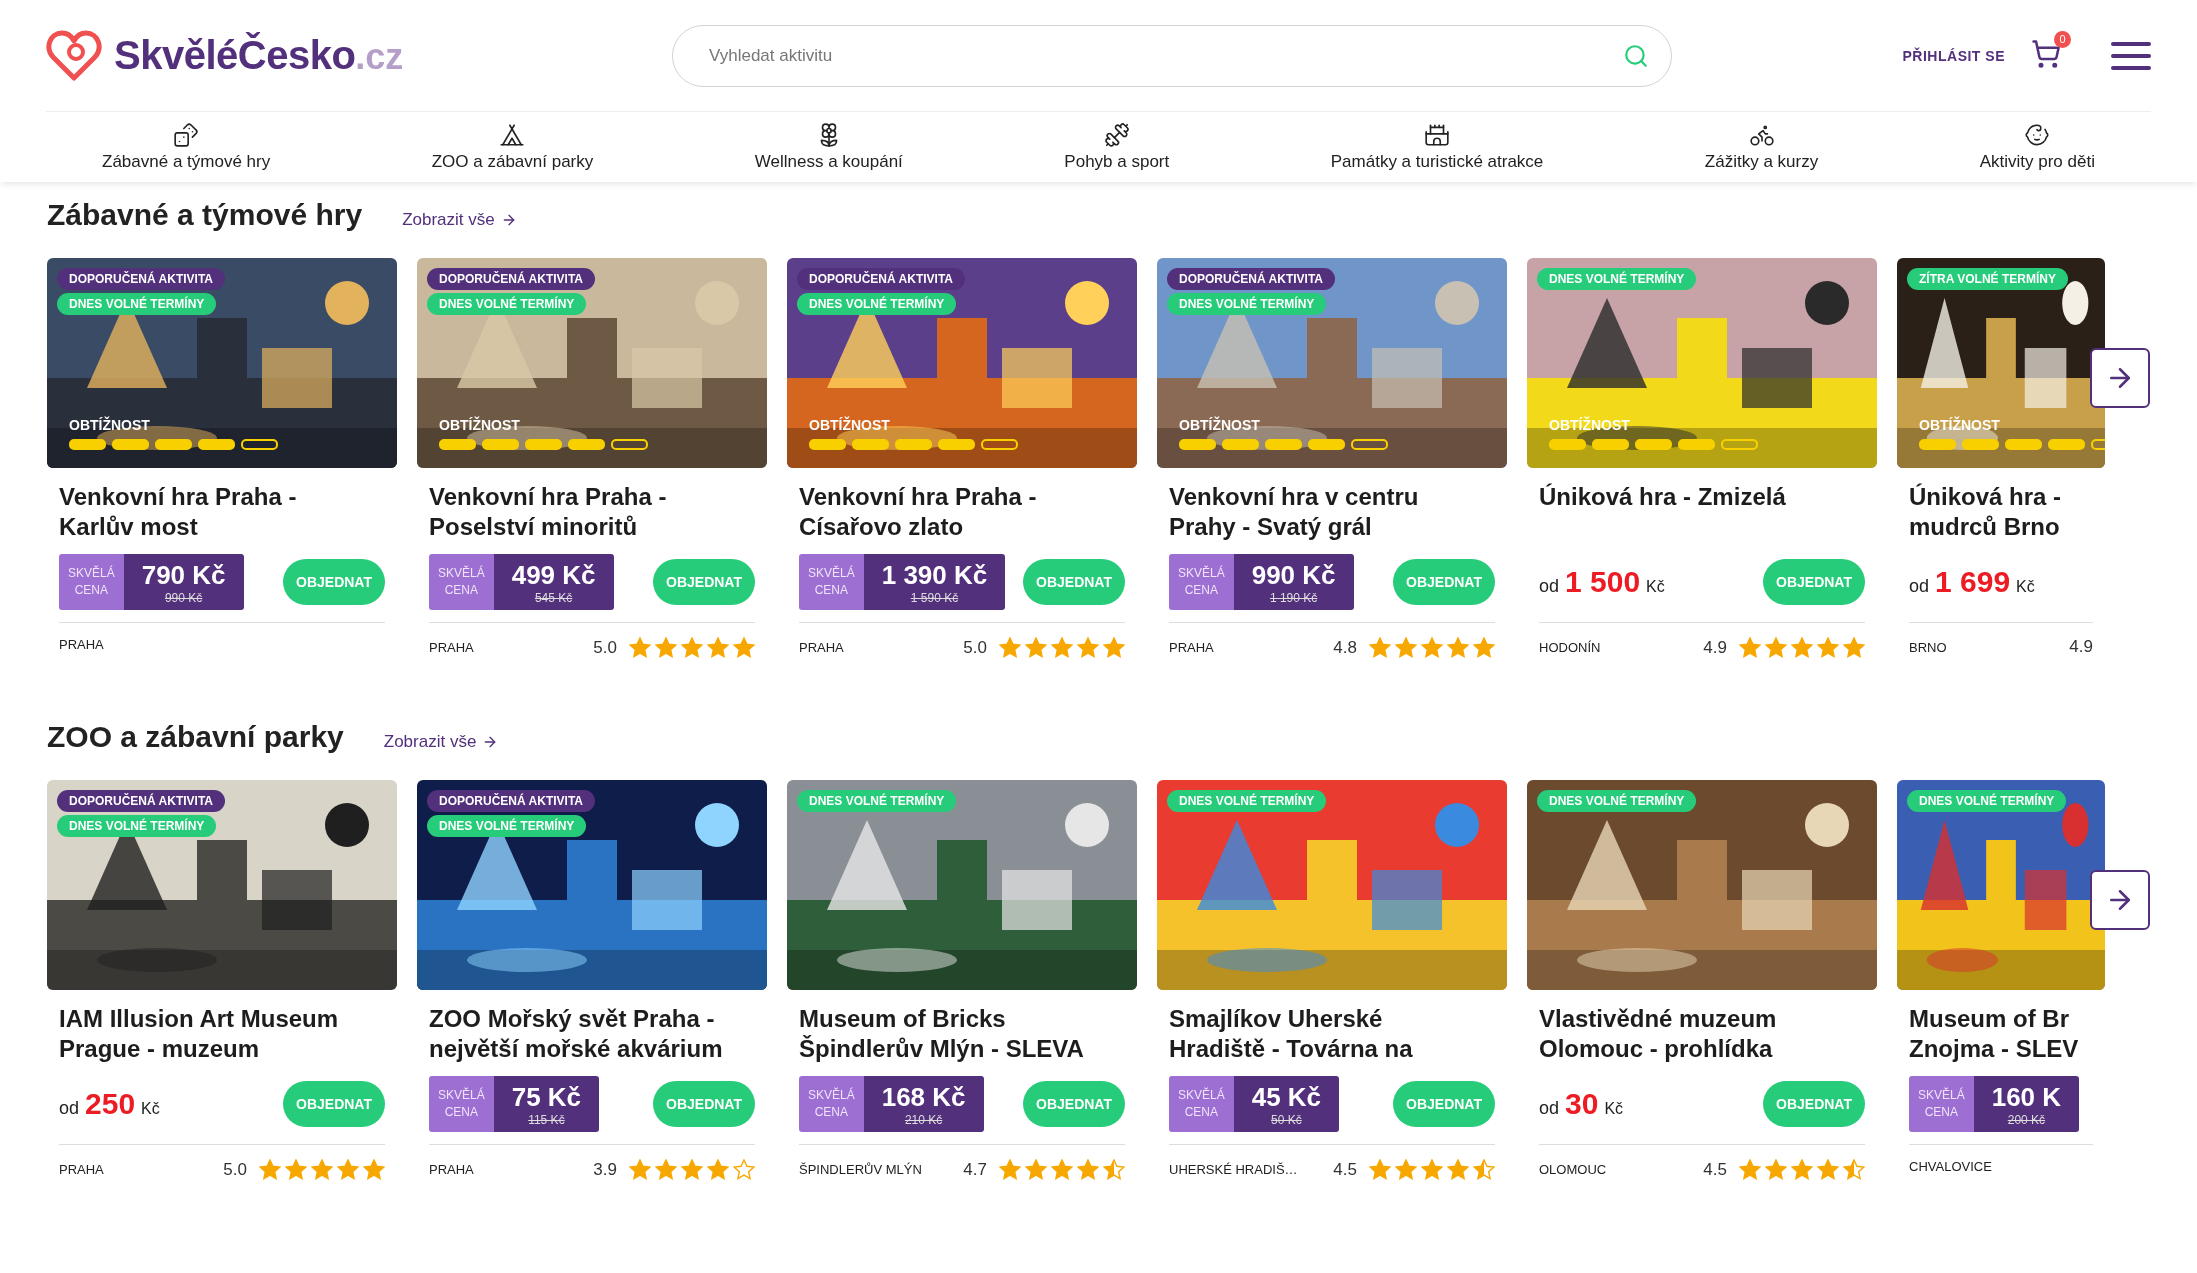 The image size is (2197, 1273). Describe the element at coordinates (1570, 647) in the screenshot. I see `location: HODONÍN` at that location.